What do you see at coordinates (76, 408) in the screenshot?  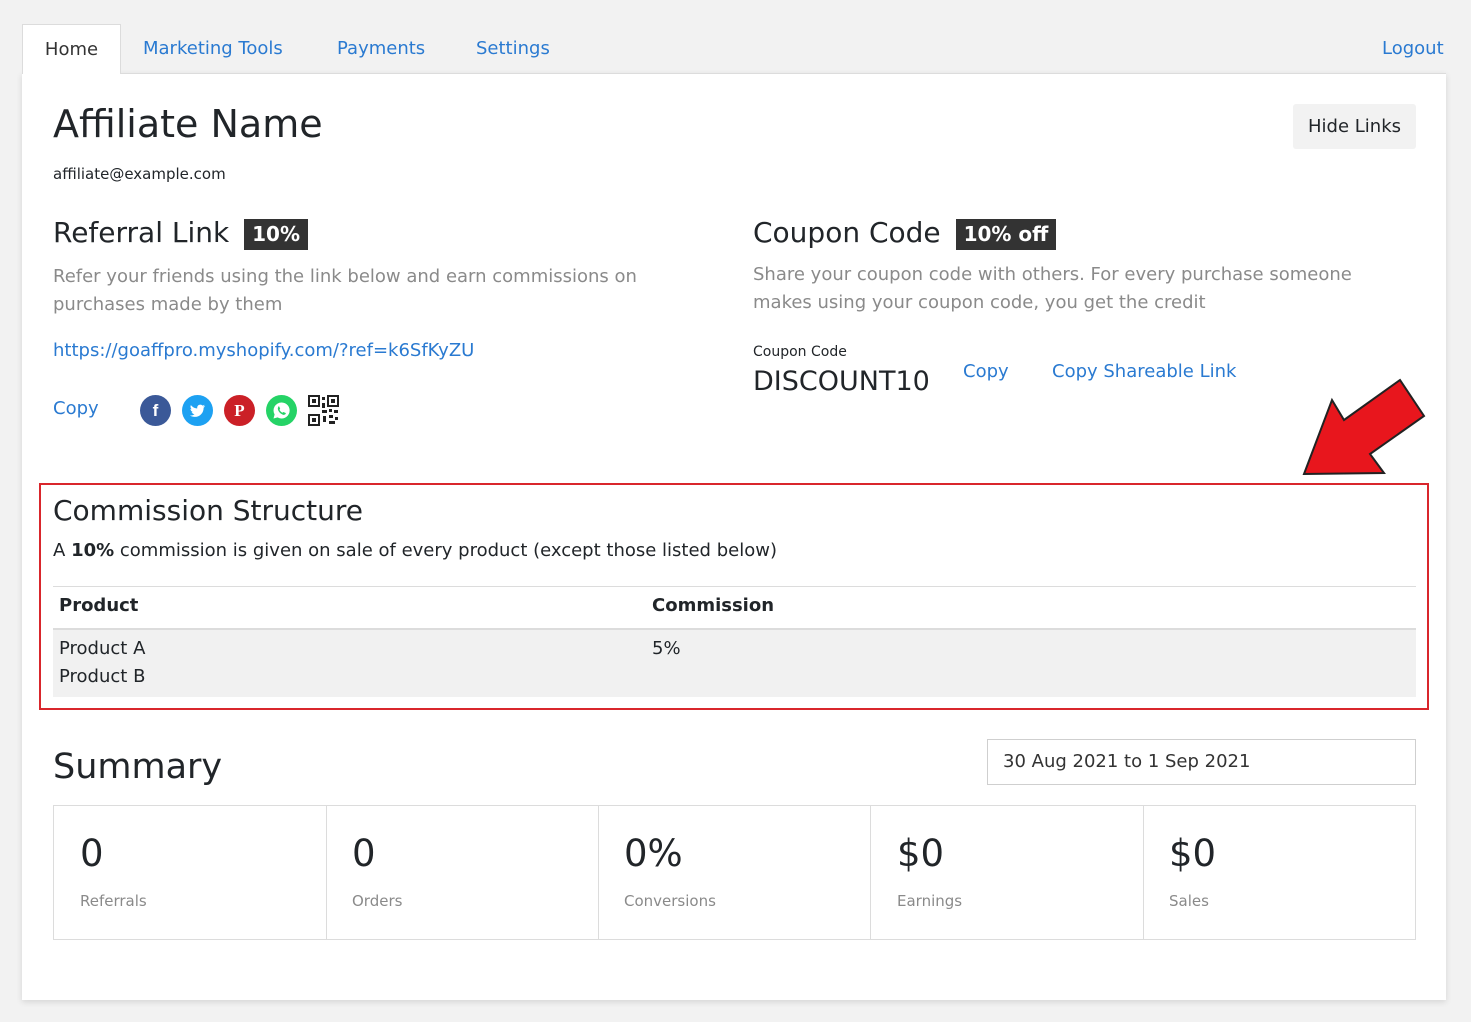 I see `referral-copy-button: Copy` at bounding box center [76, 408].